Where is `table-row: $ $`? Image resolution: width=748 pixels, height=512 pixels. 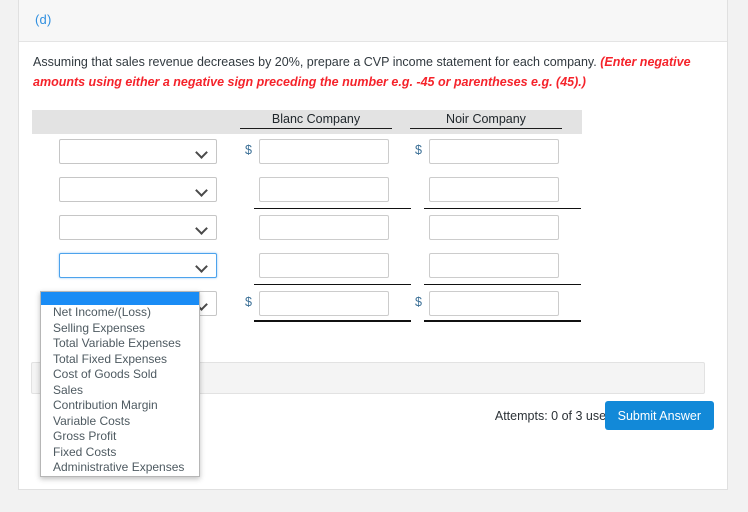
table-row: $ $ is located at coordinates (307, 153).